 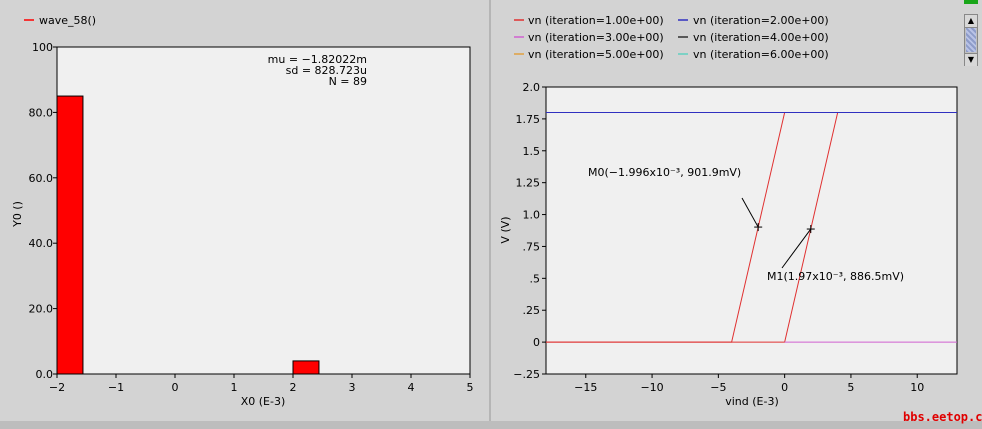 I want to click on y-tick-label: 60.0, so click(x=41, y=178).